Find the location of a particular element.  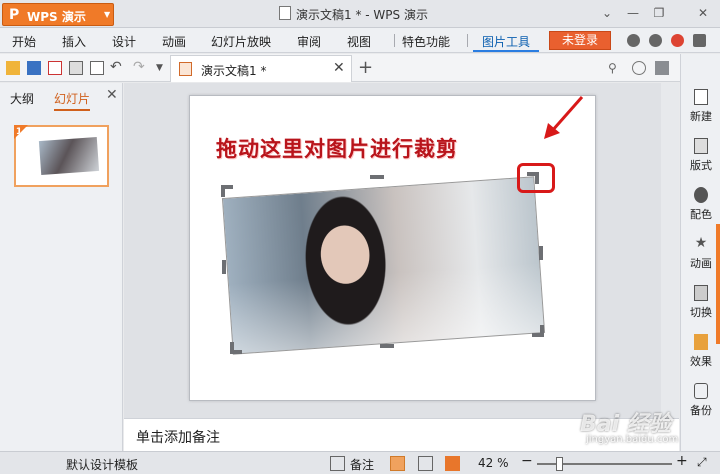

task-animation: ★ 动画 is located at coordinates (700, 258).